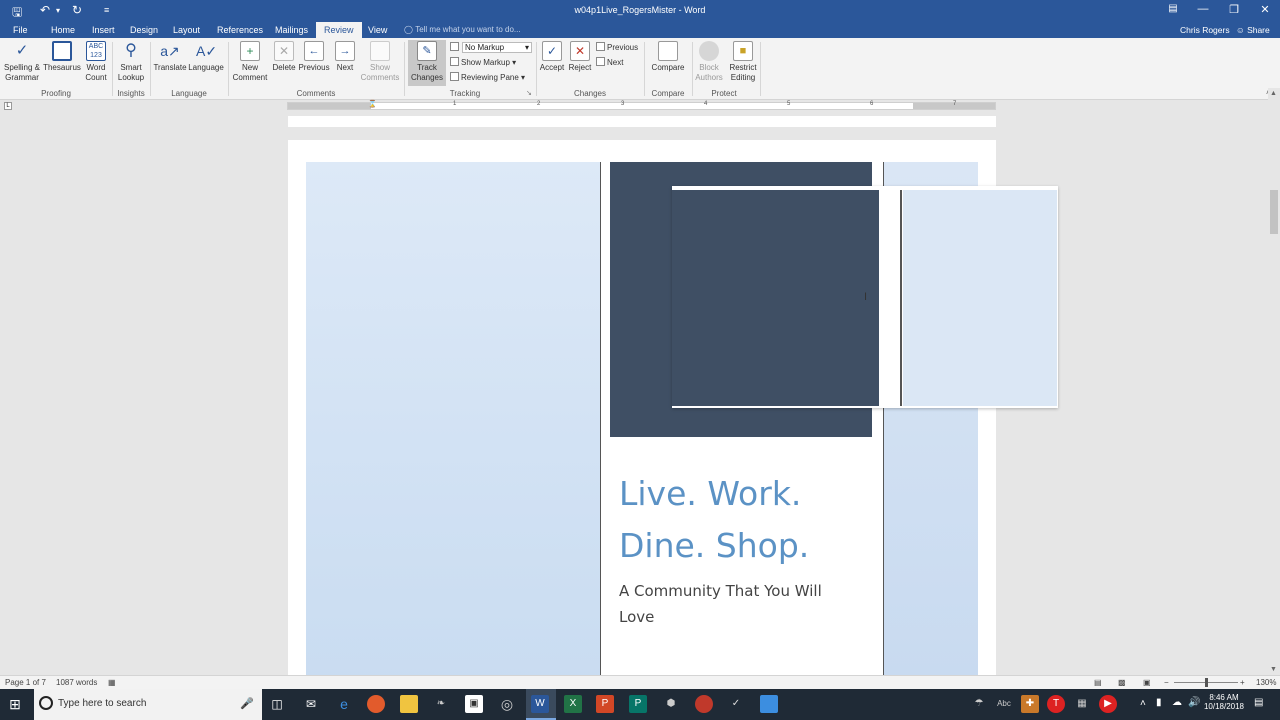  Describe the element at coordinates (1206, 682) in the screenshot. I see `zoom-slider-handle` at that location.